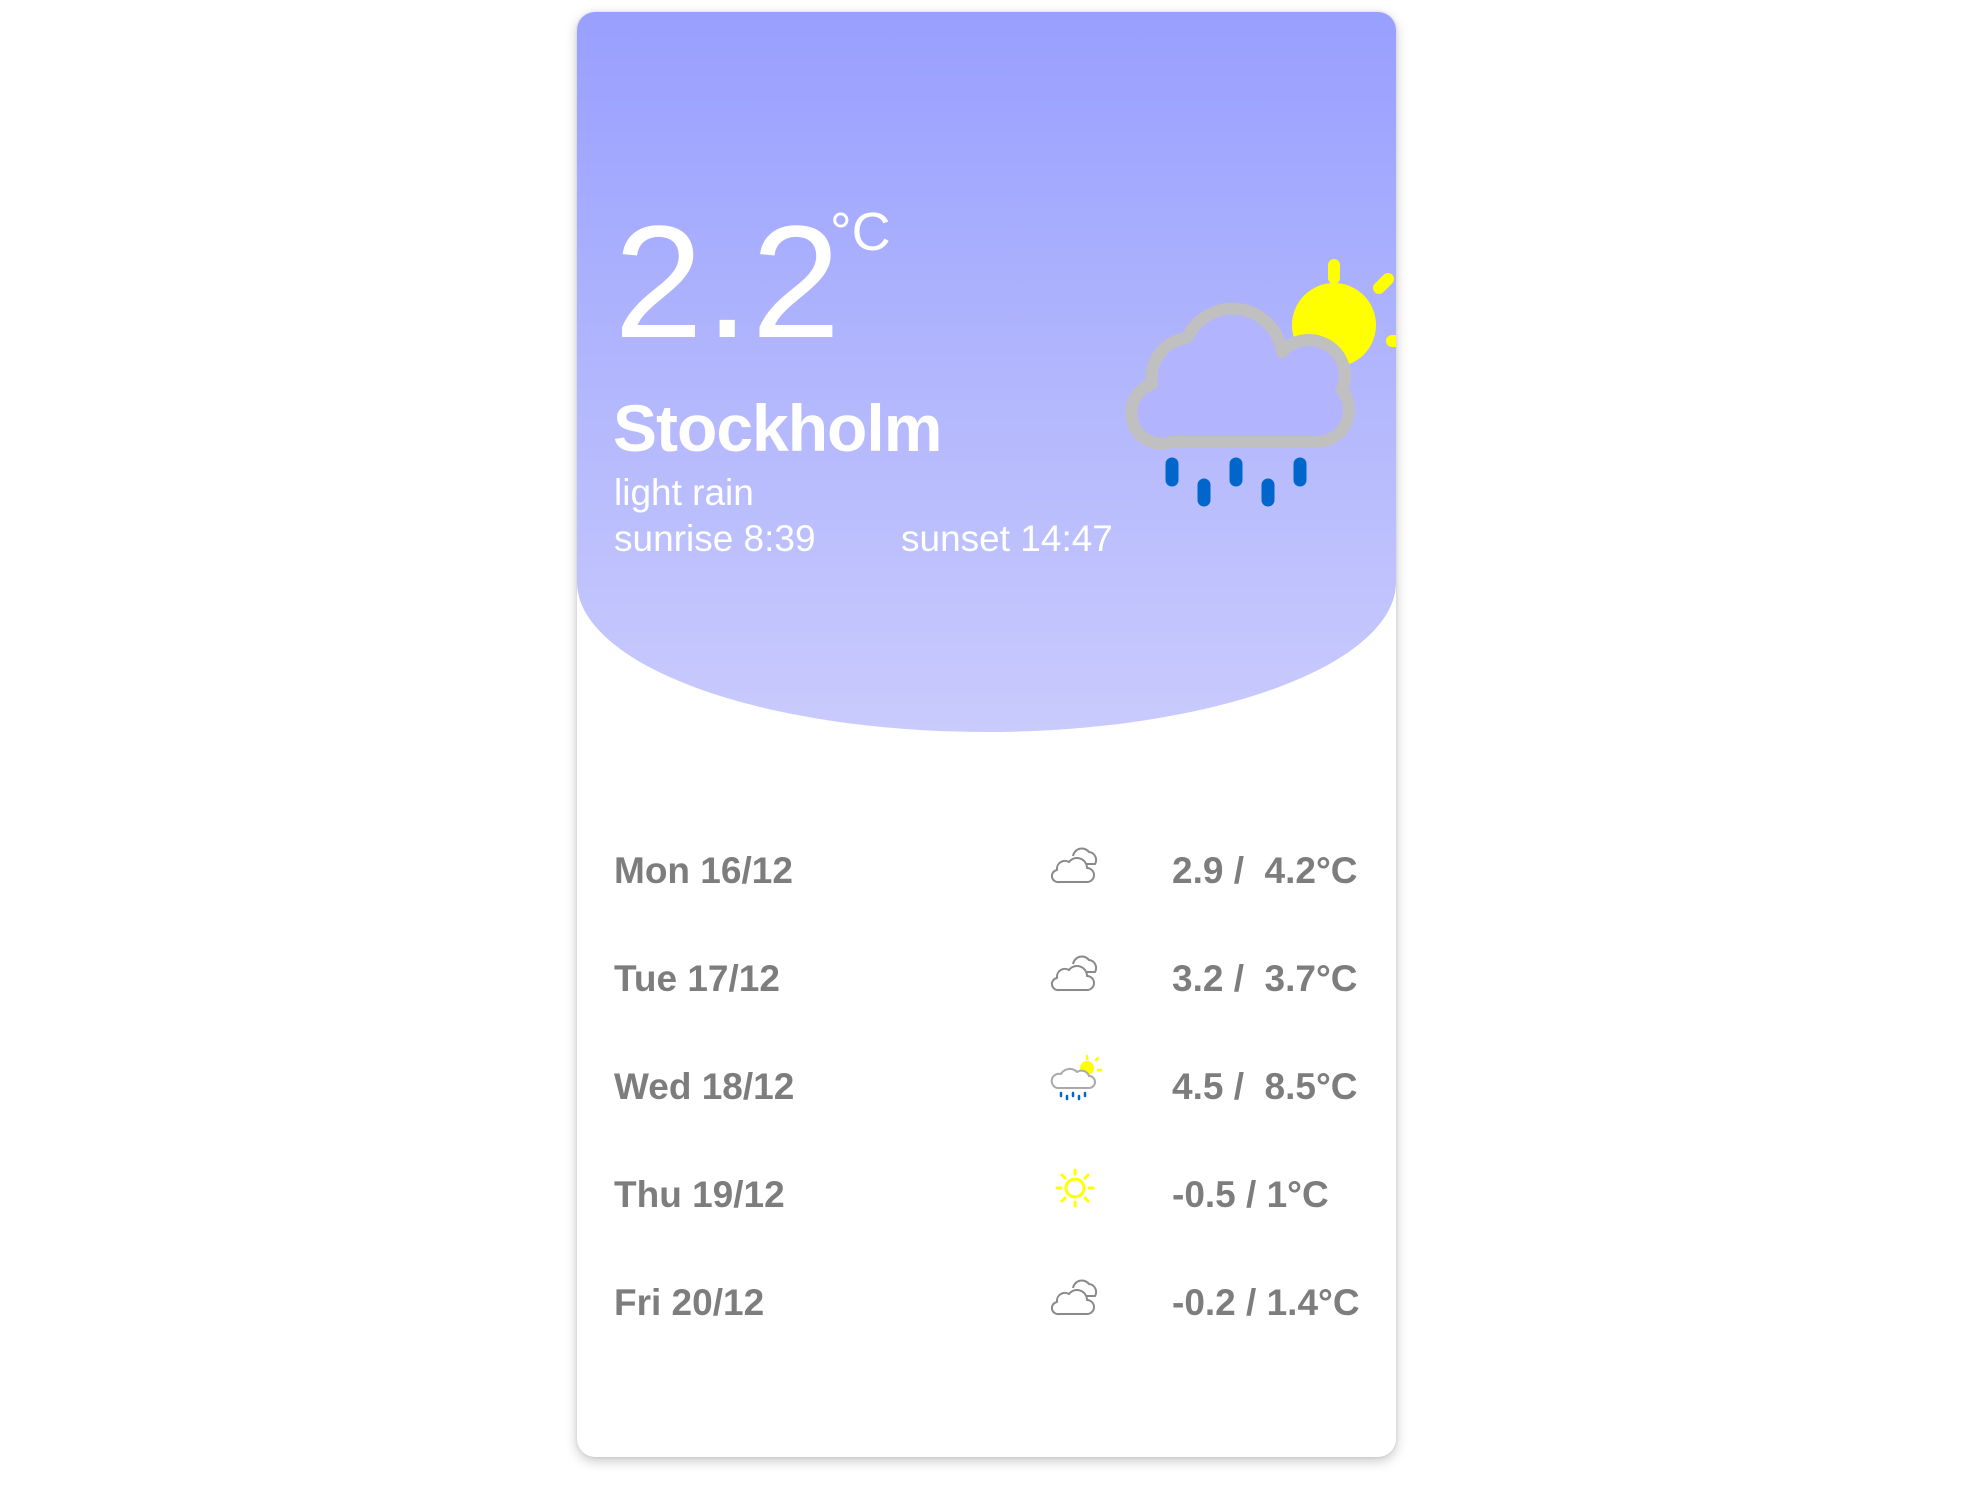  Describe the element at coordinates (704, 1086) in the screenshot. I see `forecast-day: Wed 18/12` at that location.